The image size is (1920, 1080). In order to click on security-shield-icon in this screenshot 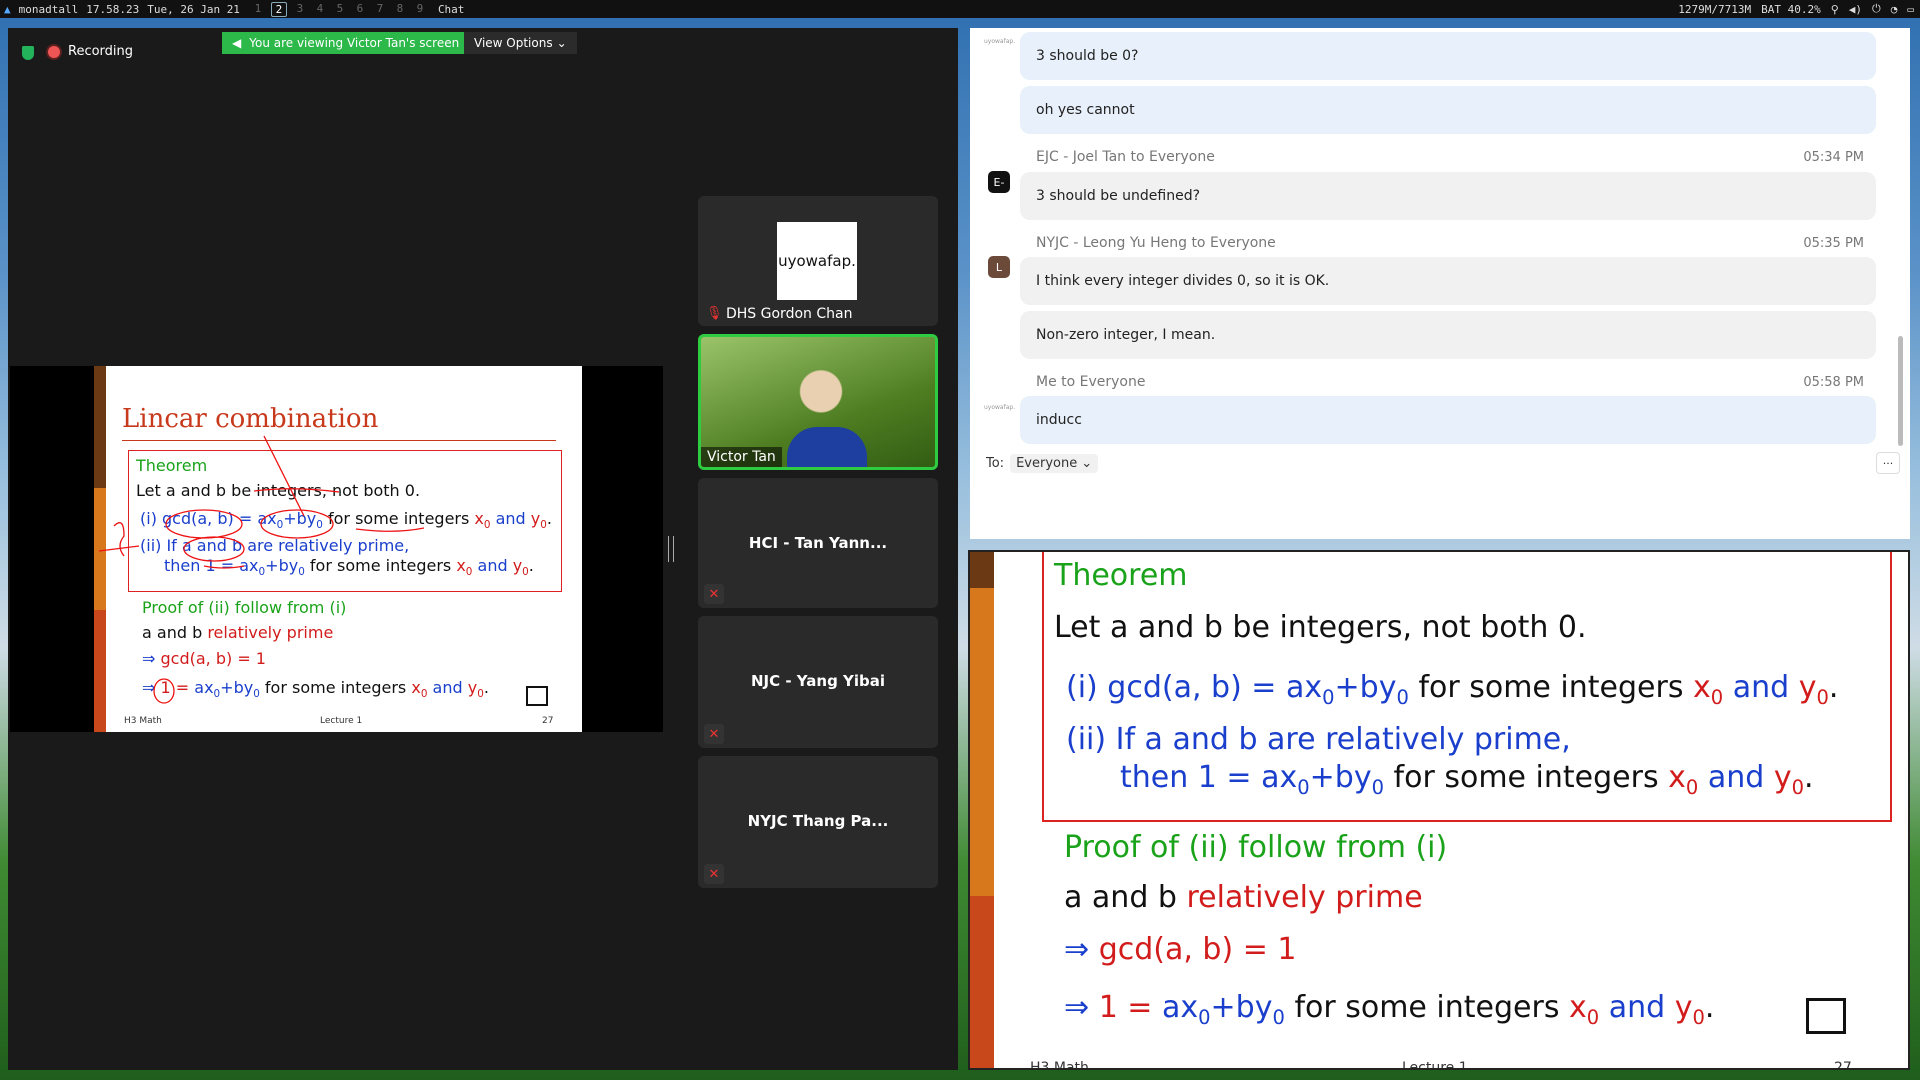, I will do `click(28, 53)`.